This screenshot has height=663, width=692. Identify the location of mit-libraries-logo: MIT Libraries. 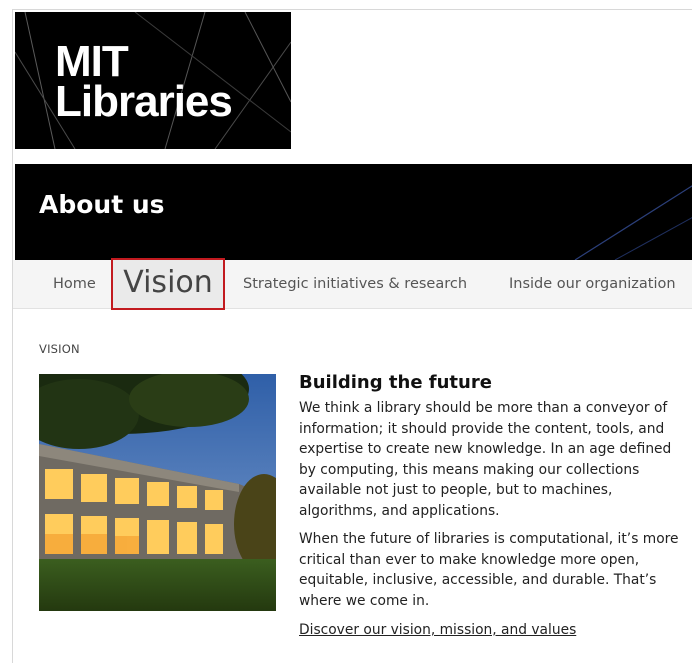
(153, 80).